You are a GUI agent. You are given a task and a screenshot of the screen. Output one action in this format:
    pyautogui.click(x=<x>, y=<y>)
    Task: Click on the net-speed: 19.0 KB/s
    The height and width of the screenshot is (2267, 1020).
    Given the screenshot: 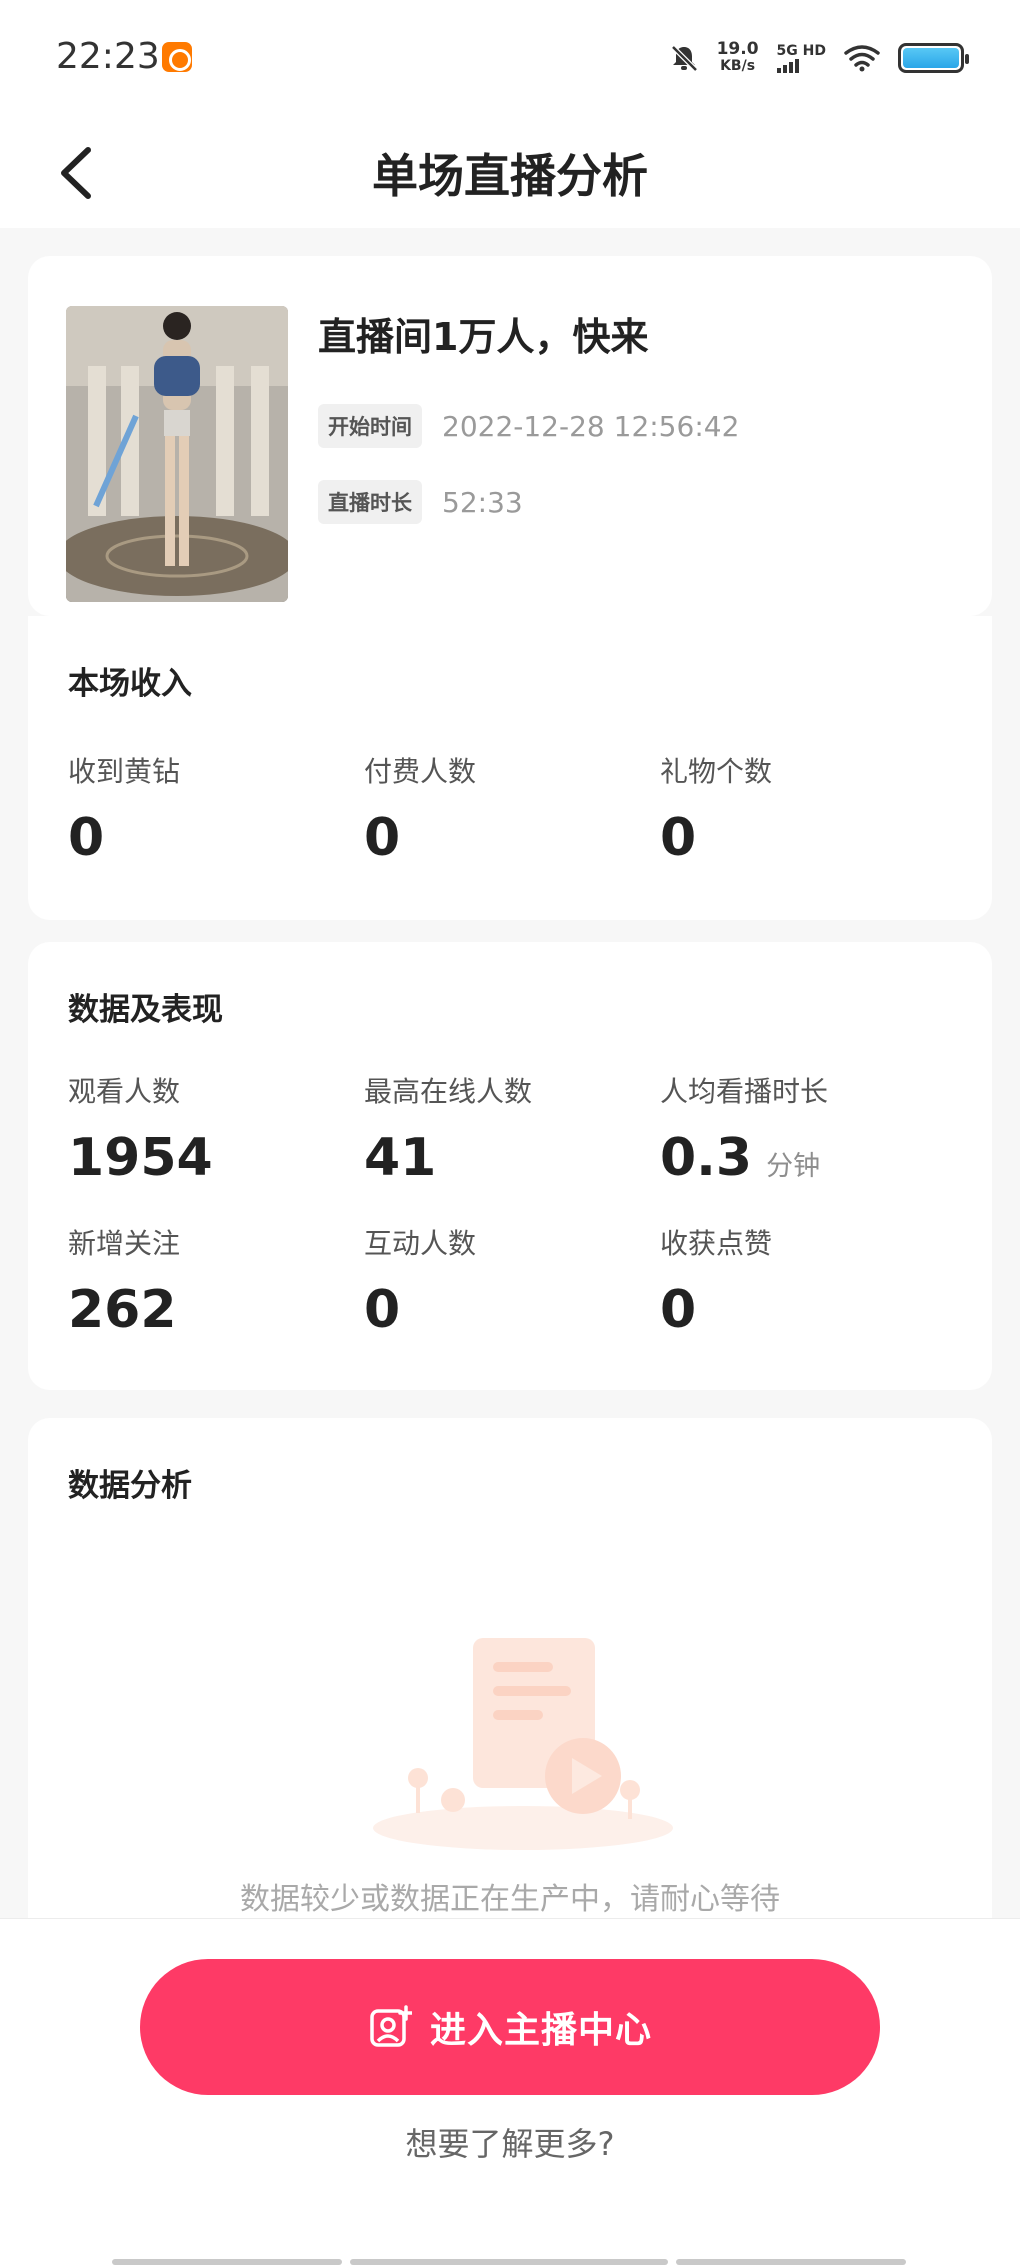 What is the action you would take?
    pyautogui.click(x=738, y=58)
    